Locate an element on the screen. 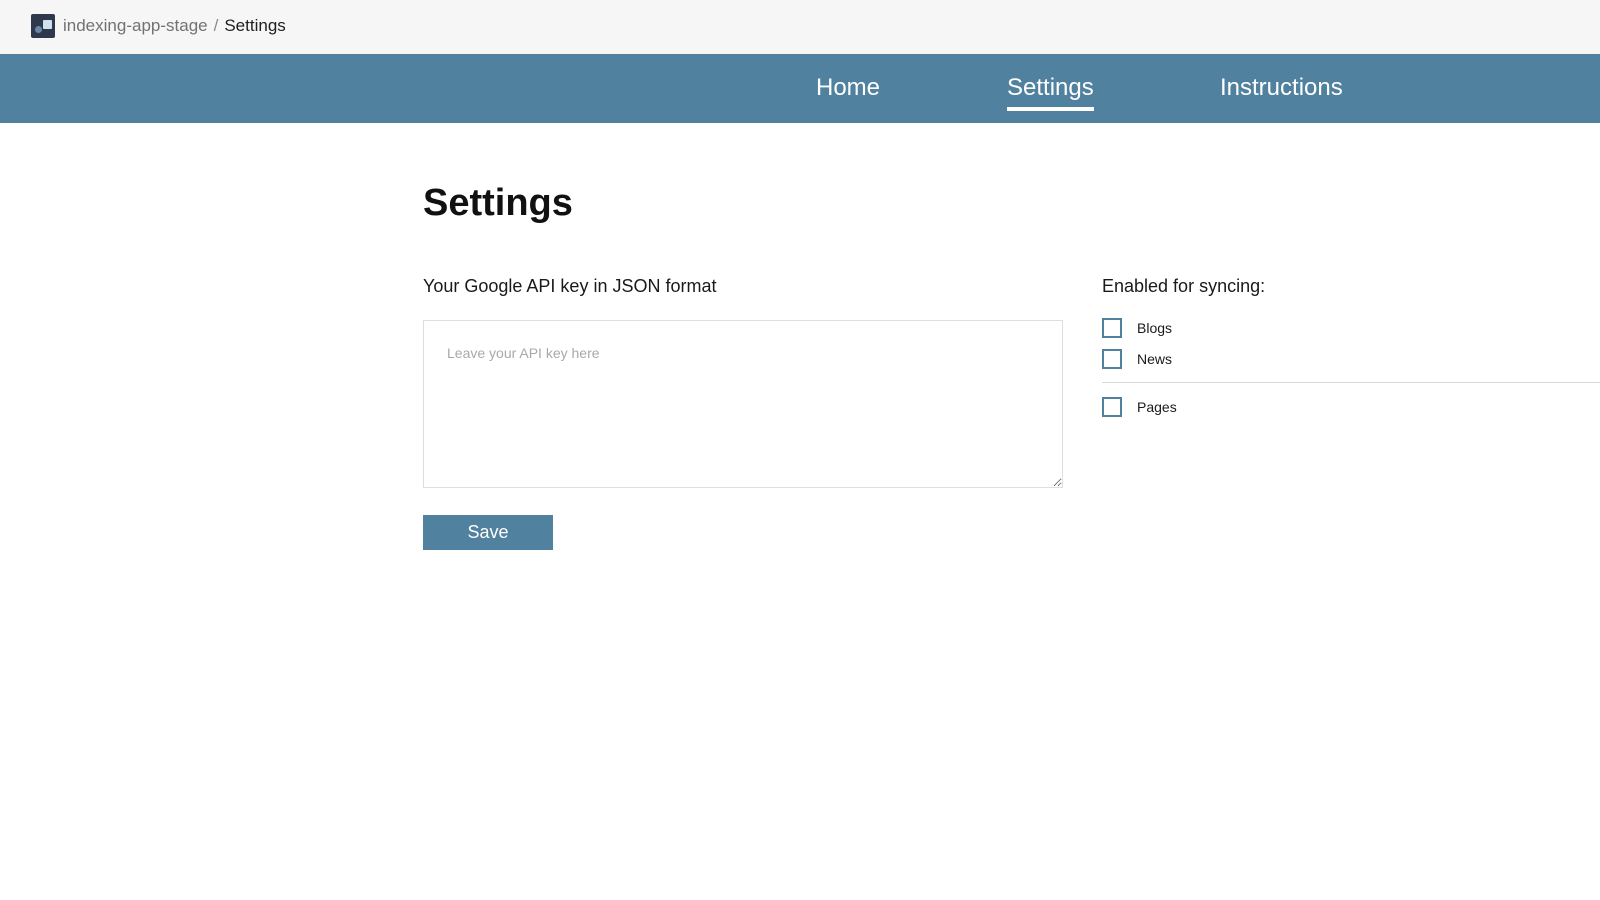  app-logo-icon is located at coordinates (43, 26).